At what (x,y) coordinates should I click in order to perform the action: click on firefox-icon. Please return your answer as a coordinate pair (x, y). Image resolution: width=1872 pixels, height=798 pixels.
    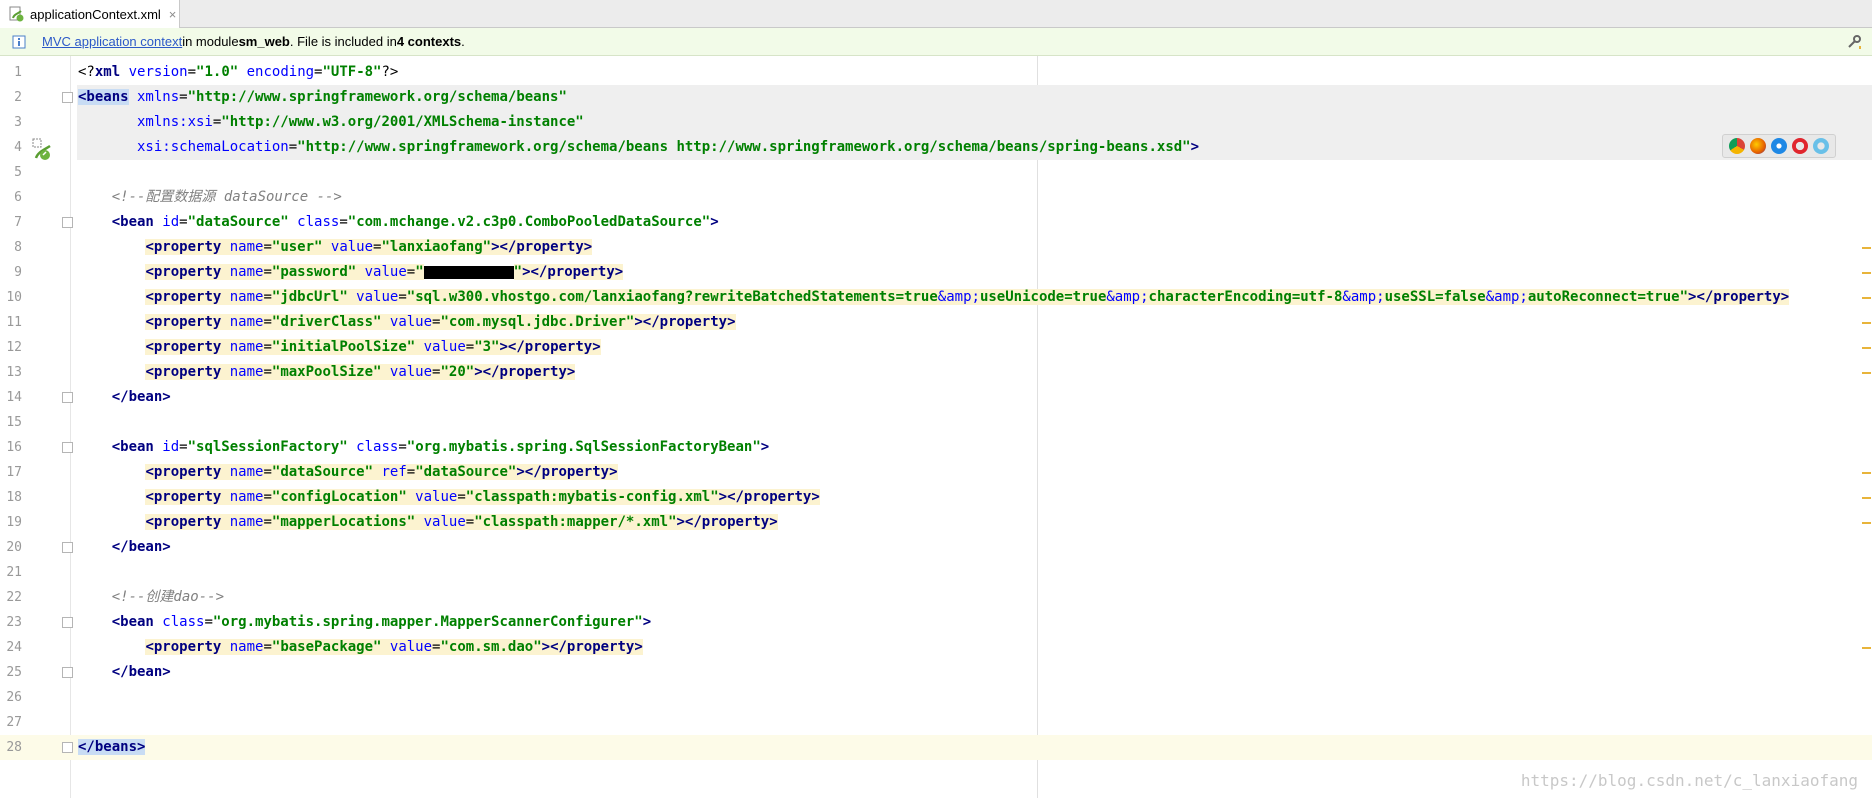
    Looking at the image, I should click on (1758, 146).